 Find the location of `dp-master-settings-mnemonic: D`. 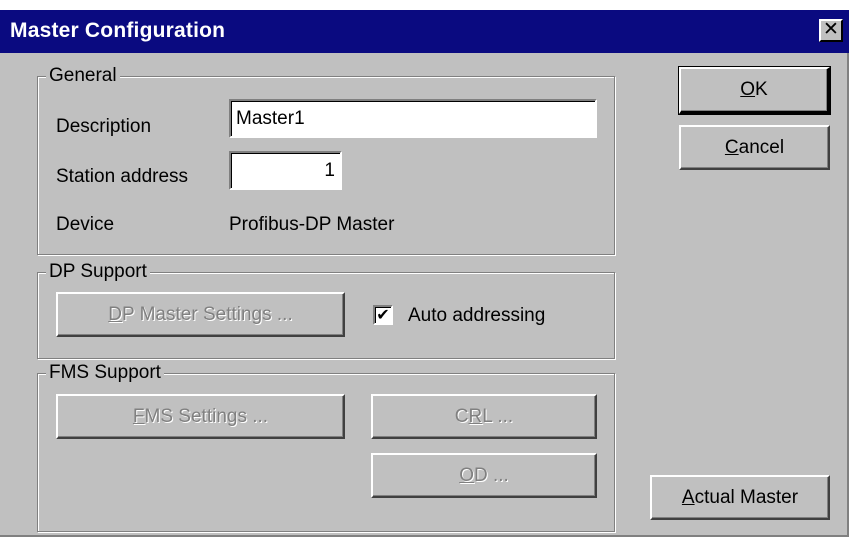

dp-master-settings-mnemonic: D is located at coordinates (115, 314).